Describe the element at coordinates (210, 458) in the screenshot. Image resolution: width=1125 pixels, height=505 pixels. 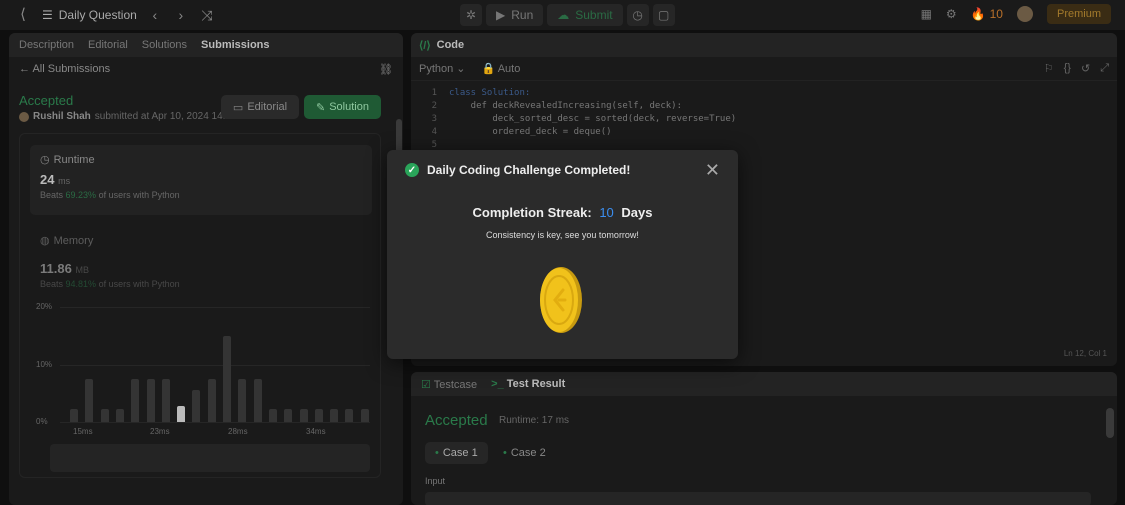
I see `chart-range-slider` at that location.